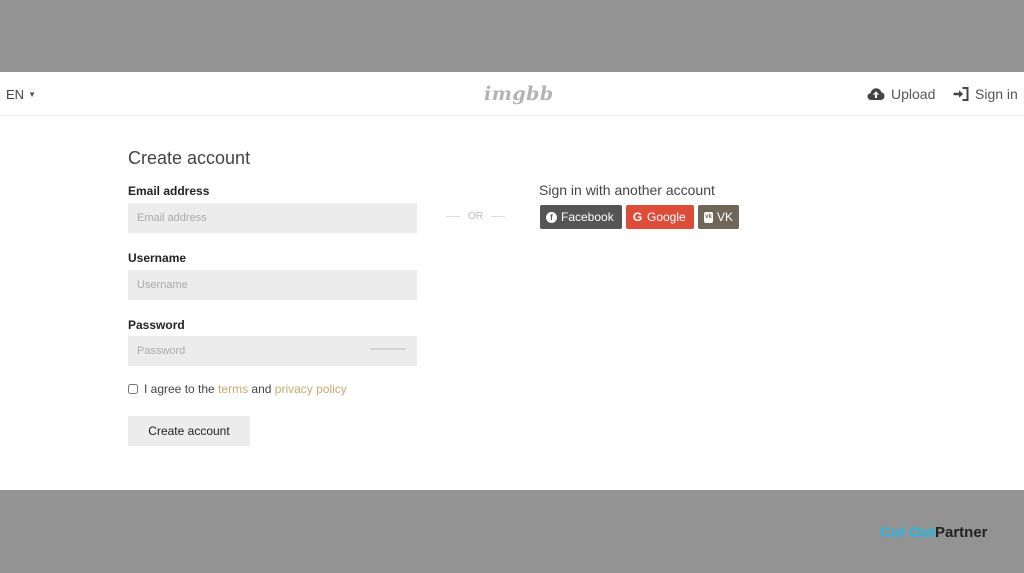  I want to click on show-password-toggle, so click(388, 349).